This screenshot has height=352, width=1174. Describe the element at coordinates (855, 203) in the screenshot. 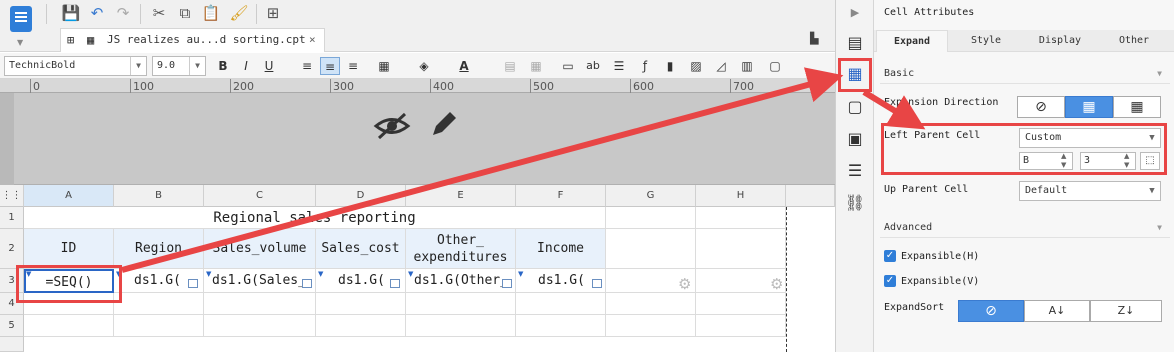

I see `hyperlink-icon: ⛓` at that location.